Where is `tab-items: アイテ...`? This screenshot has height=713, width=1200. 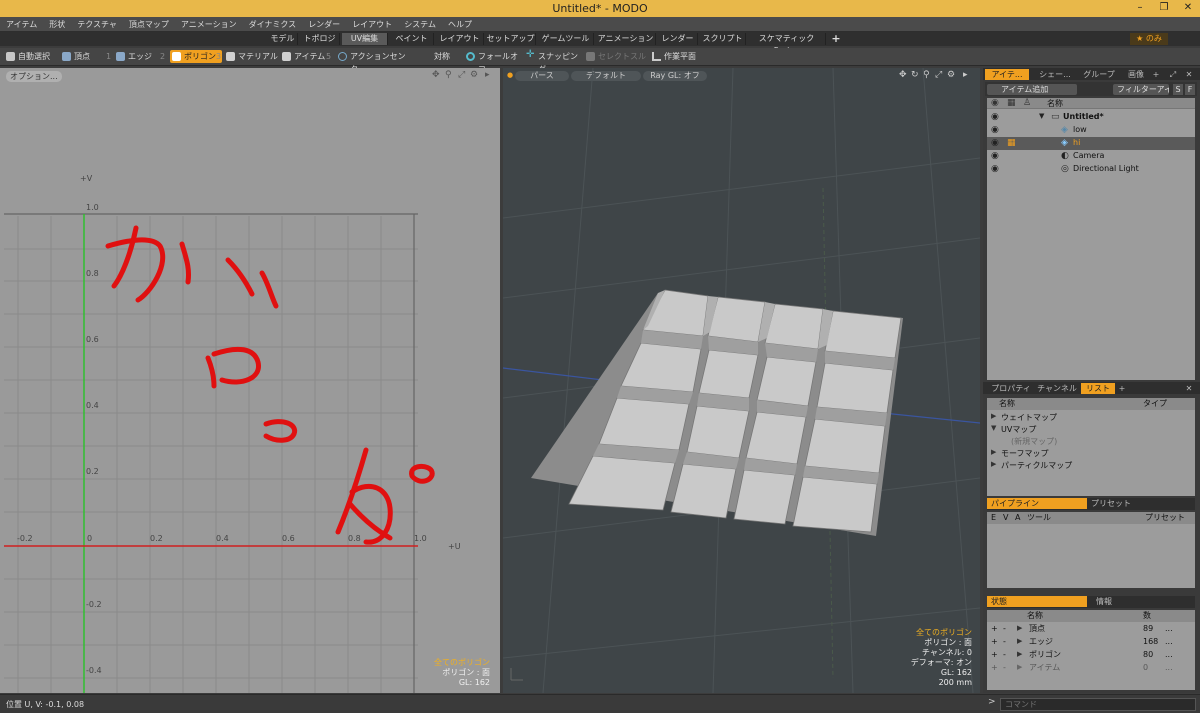
tab-items: アイテ... is located at coordinates (1007, 74).